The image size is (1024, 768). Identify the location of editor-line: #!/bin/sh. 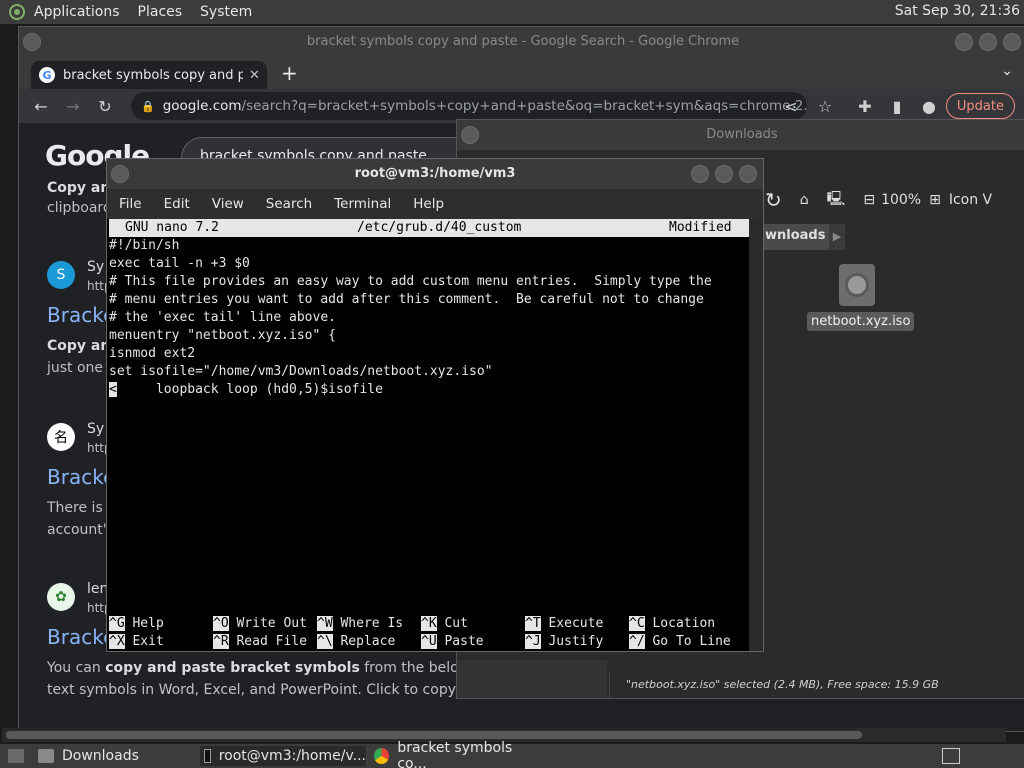
(429, 246).